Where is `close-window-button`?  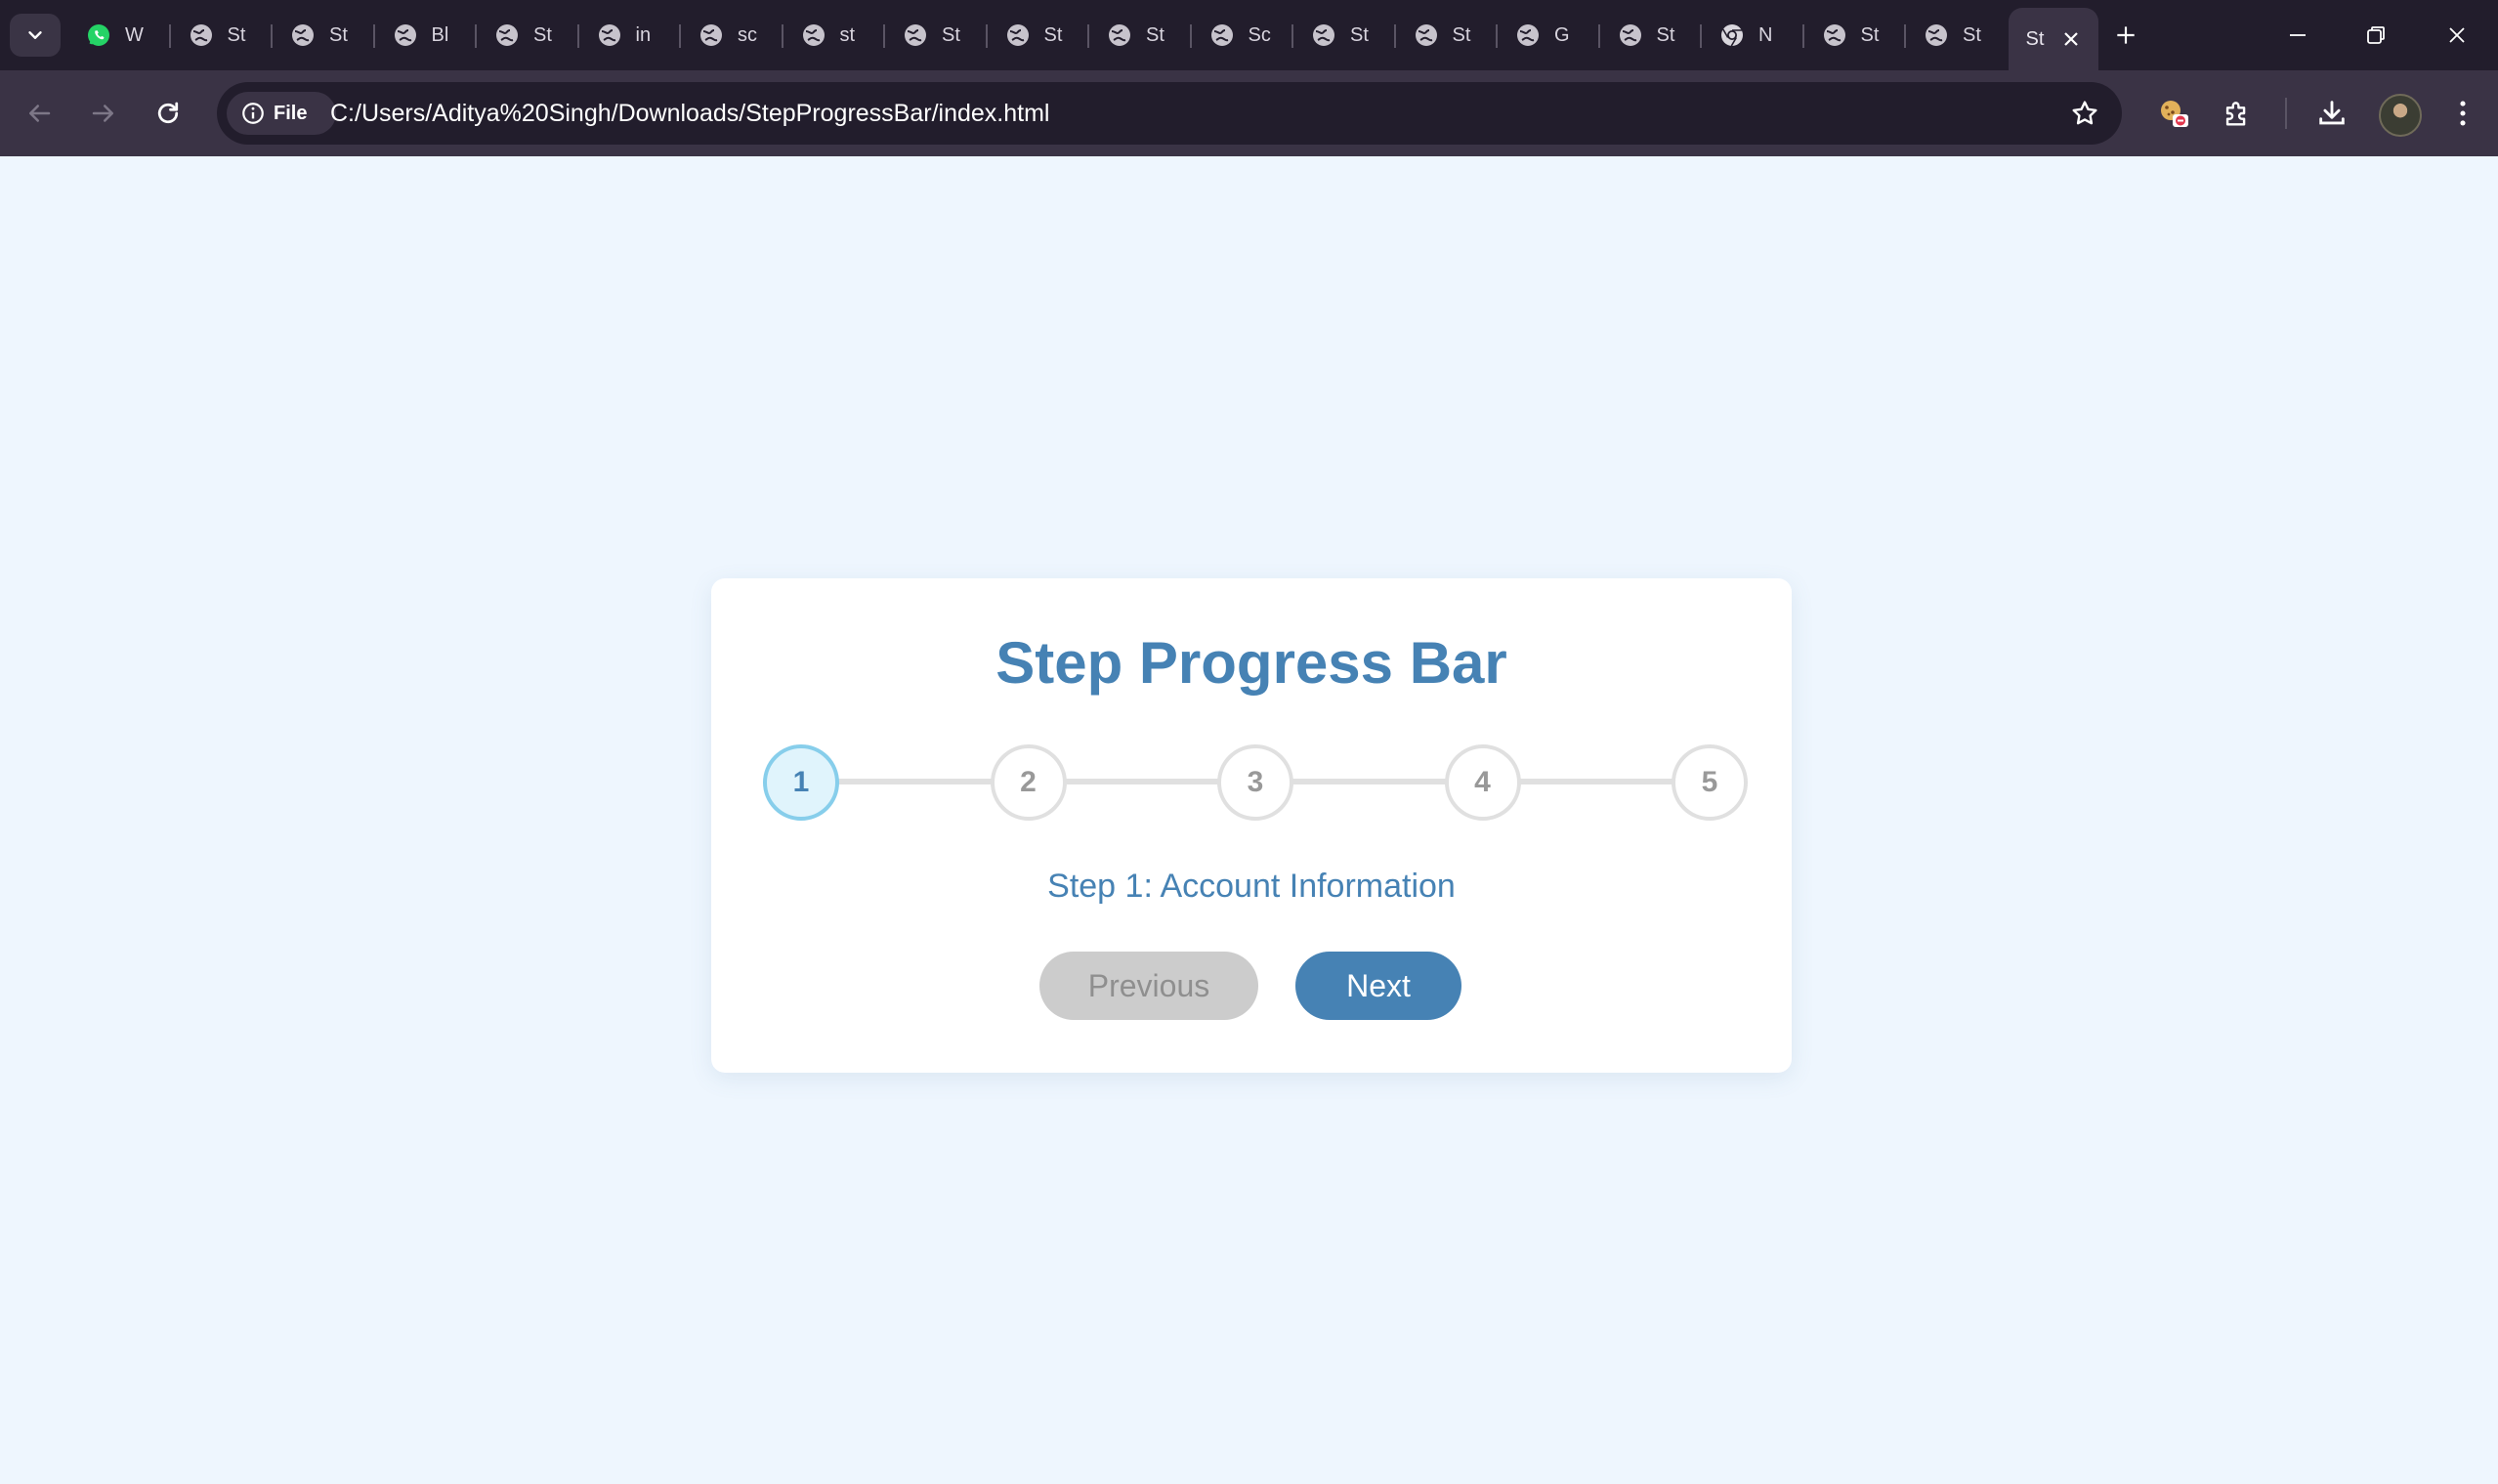 close-window-button is located at coordinates (2457, 35).